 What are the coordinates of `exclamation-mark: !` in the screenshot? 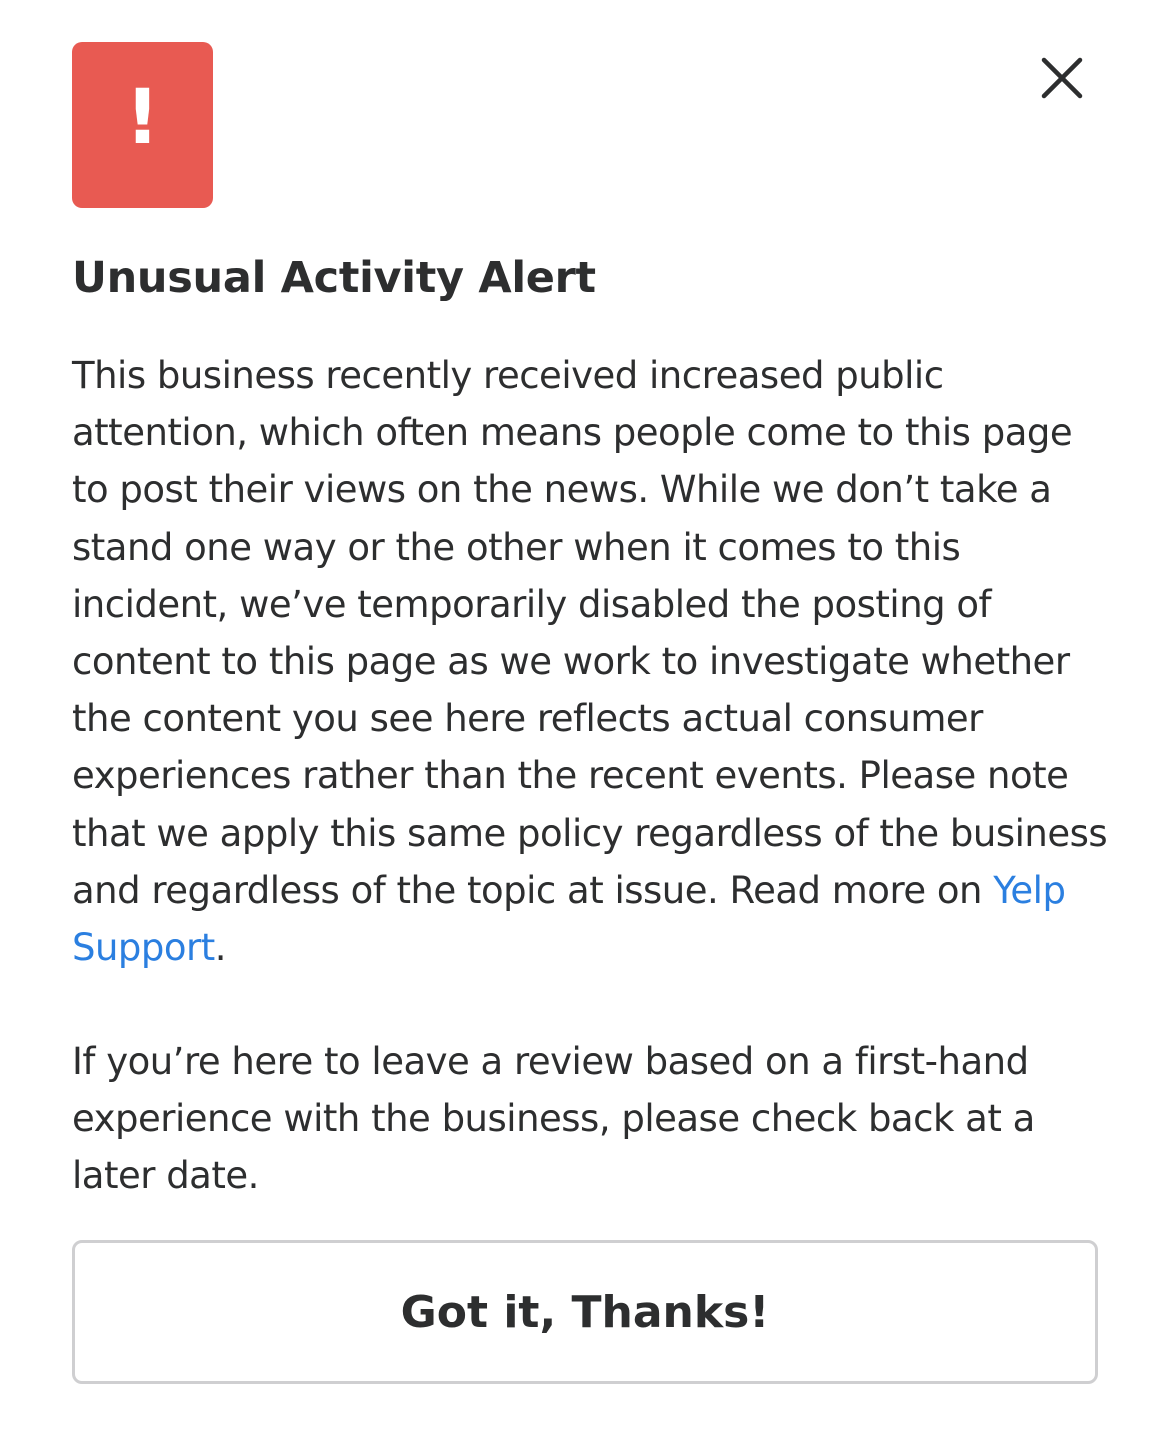 It's located at (142, 116).